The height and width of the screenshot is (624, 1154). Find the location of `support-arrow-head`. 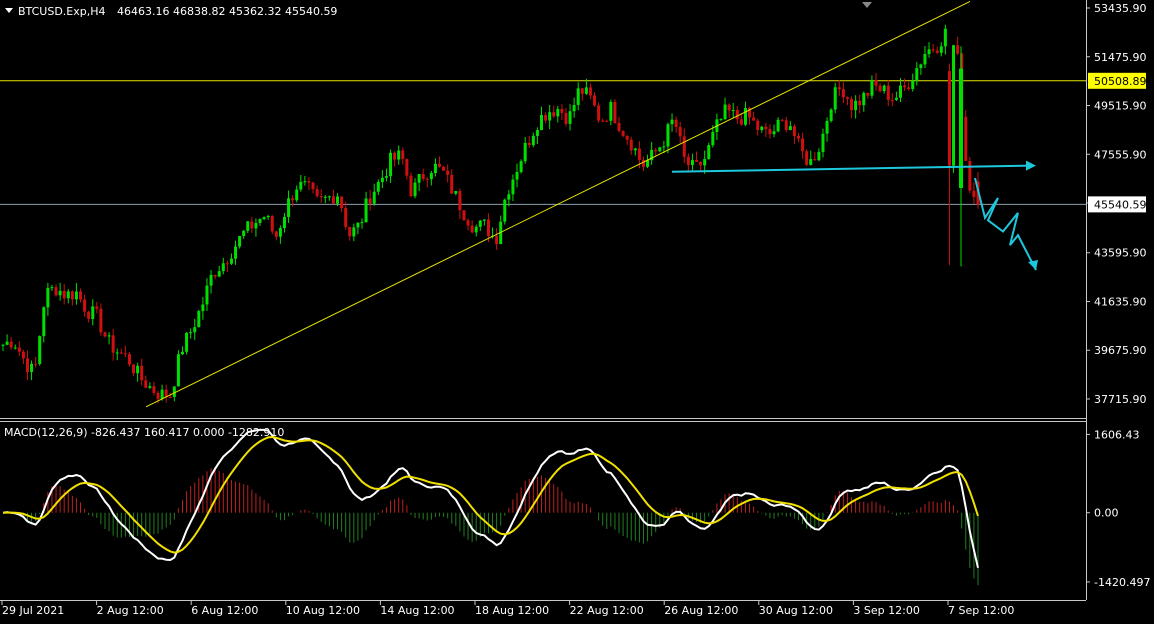

support-arrow-head is located at coordinates (1031, 165).